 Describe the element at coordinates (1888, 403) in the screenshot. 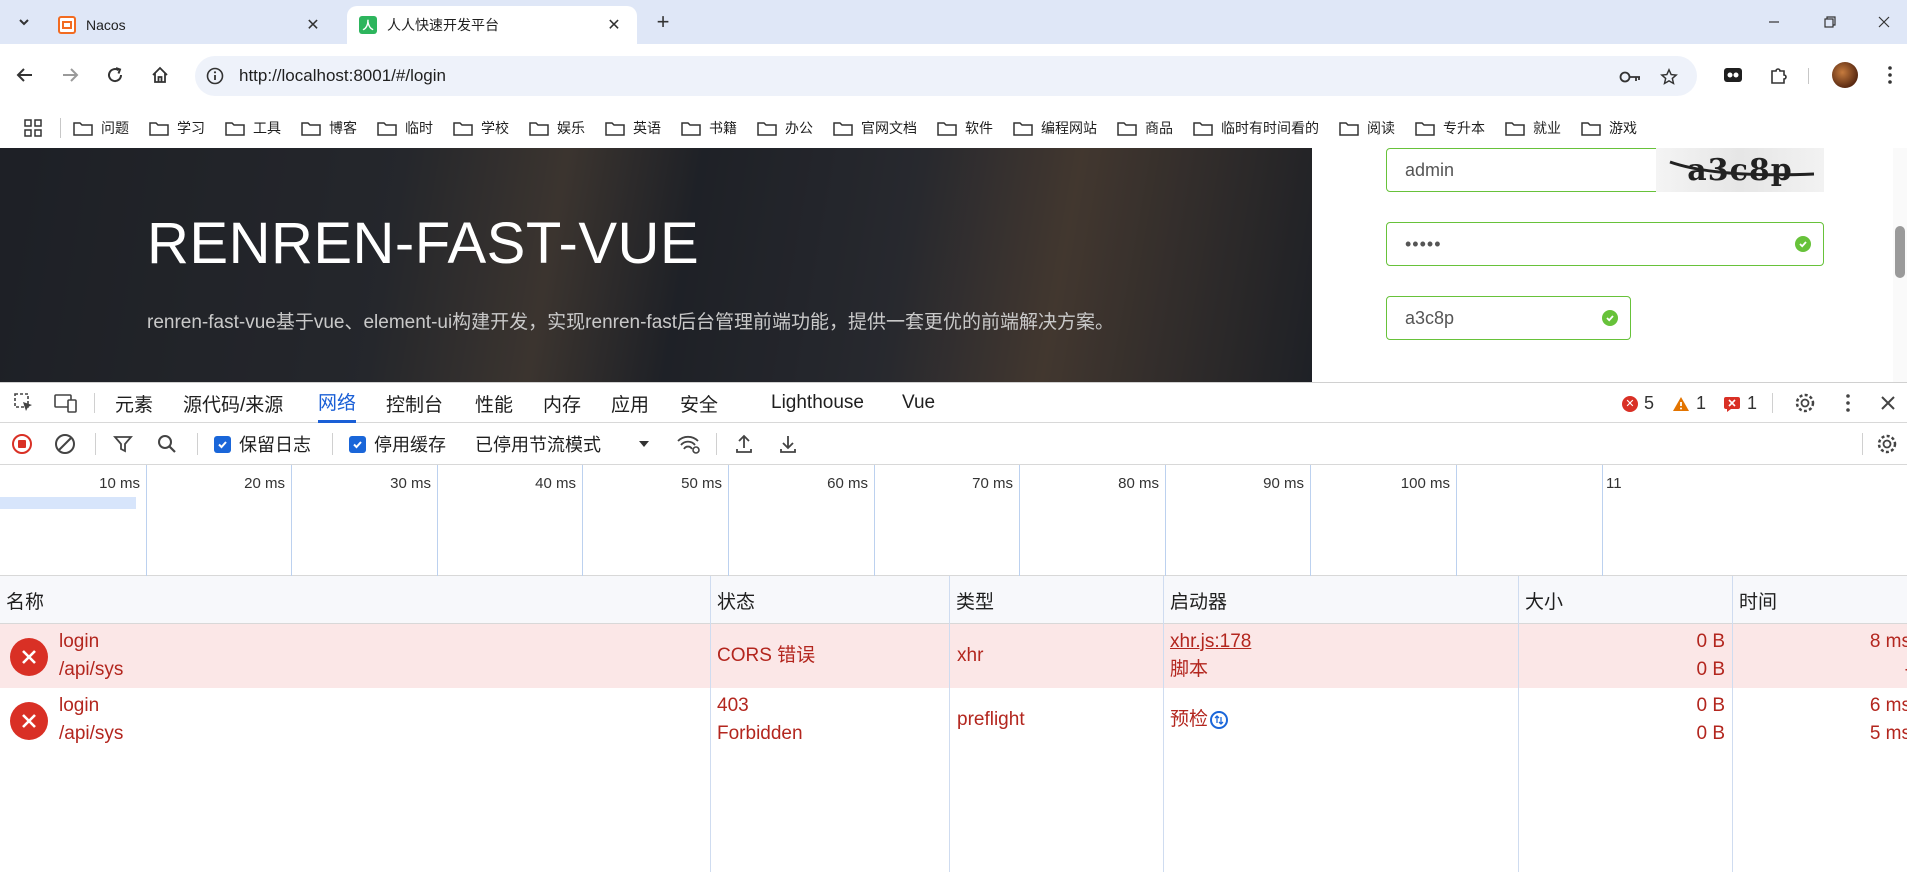

I see `devtools-close-button` at that location.